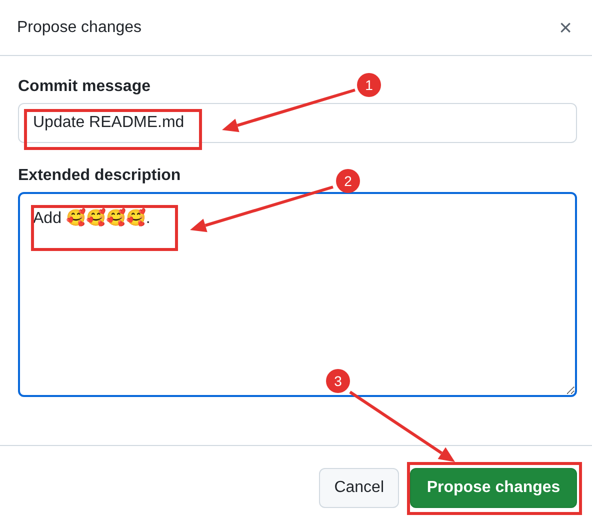  I want to click on step-badge: 1, so click(369, 85).